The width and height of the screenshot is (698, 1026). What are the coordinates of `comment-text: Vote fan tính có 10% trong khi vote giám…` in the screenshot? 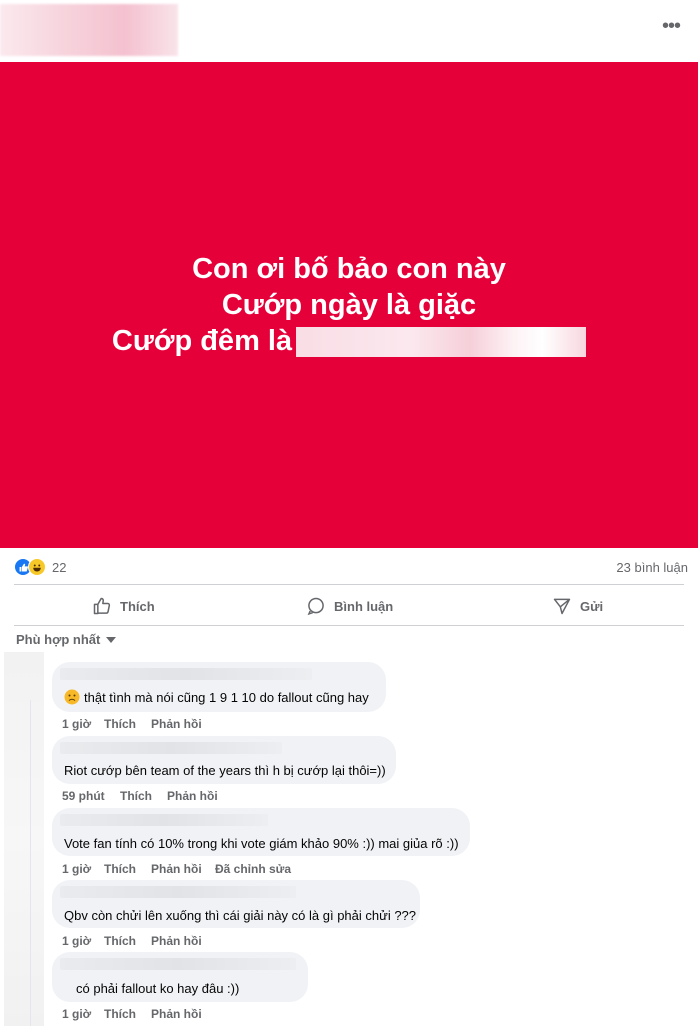 It's located at (261, 843).